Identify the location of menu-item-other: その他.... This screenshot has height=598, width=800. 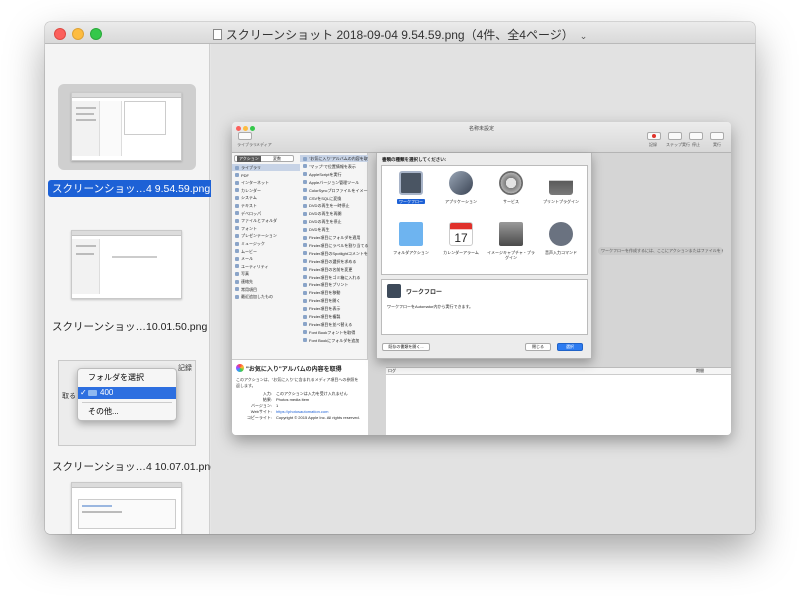
(127, 412).